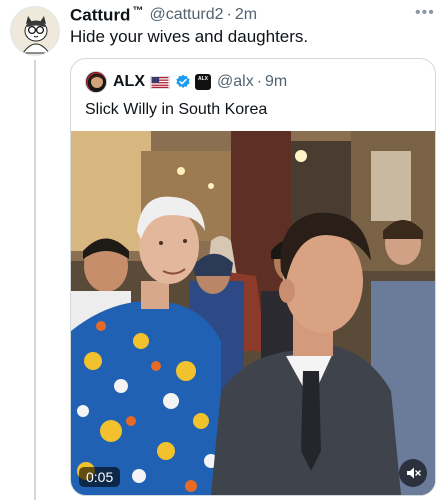 The height and width of the screenshot is (500, 446). I want to click on avatar, so click(35, 31).